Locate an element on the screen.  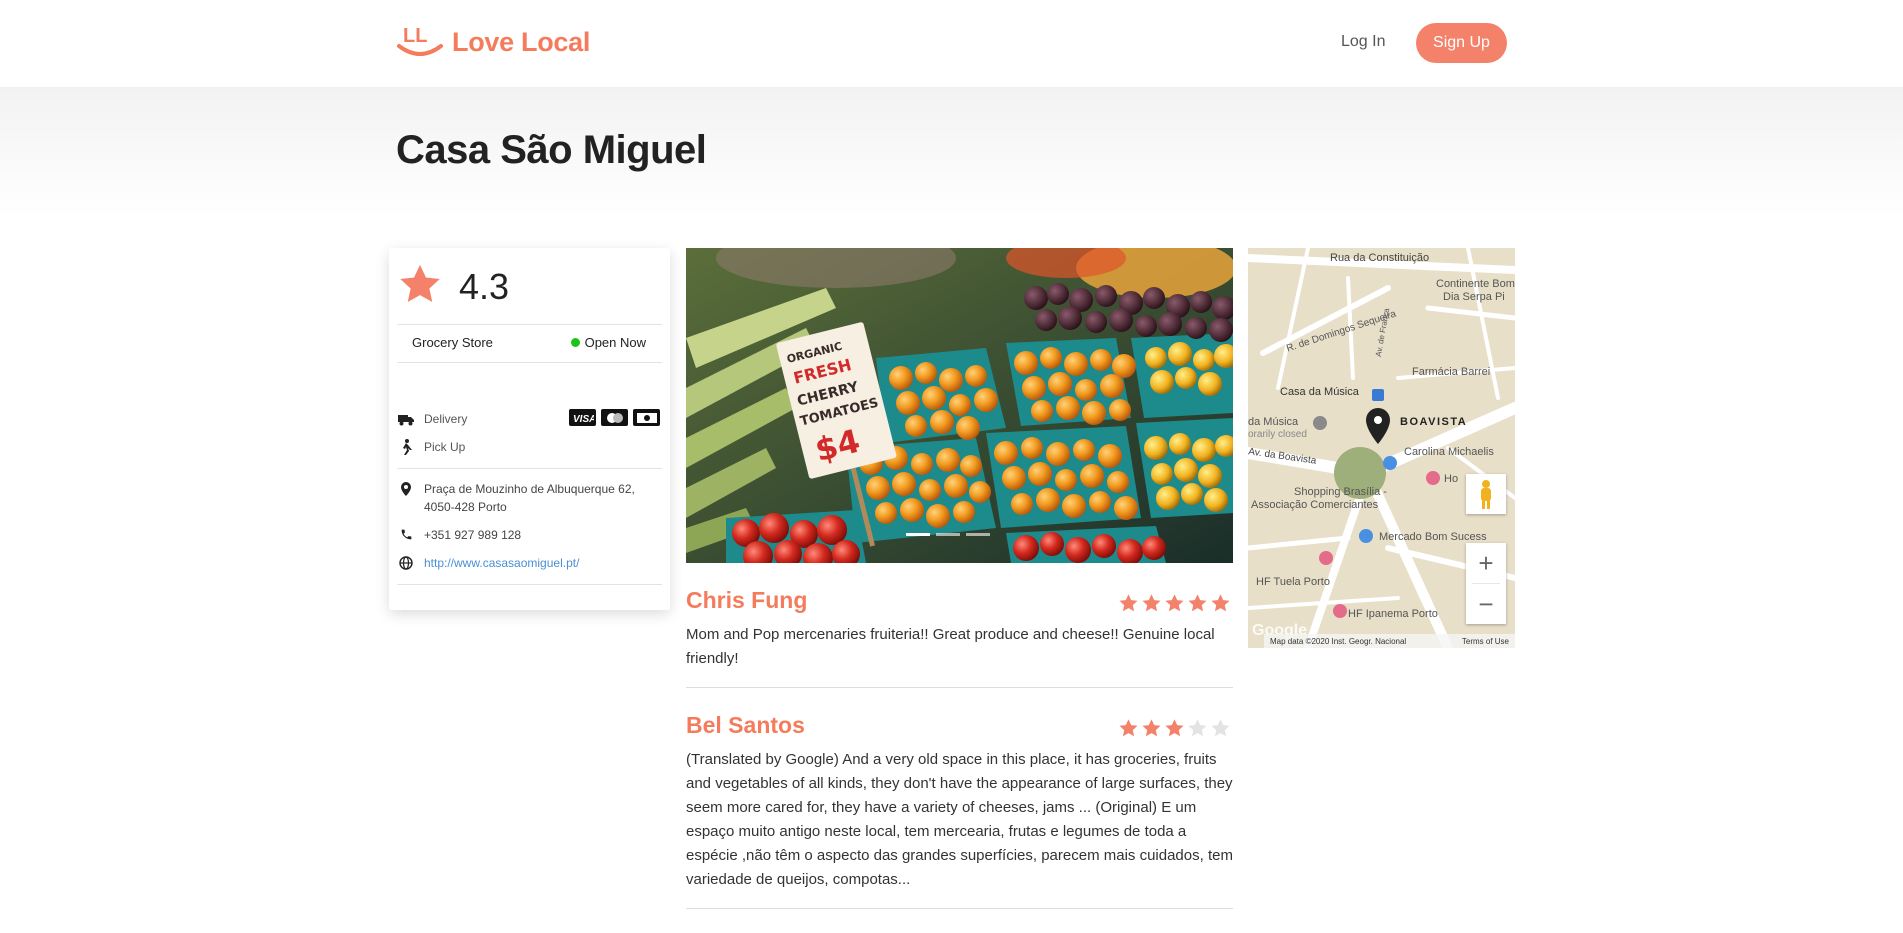
zoom-out-button: − is located at coordinates (1486, 604).